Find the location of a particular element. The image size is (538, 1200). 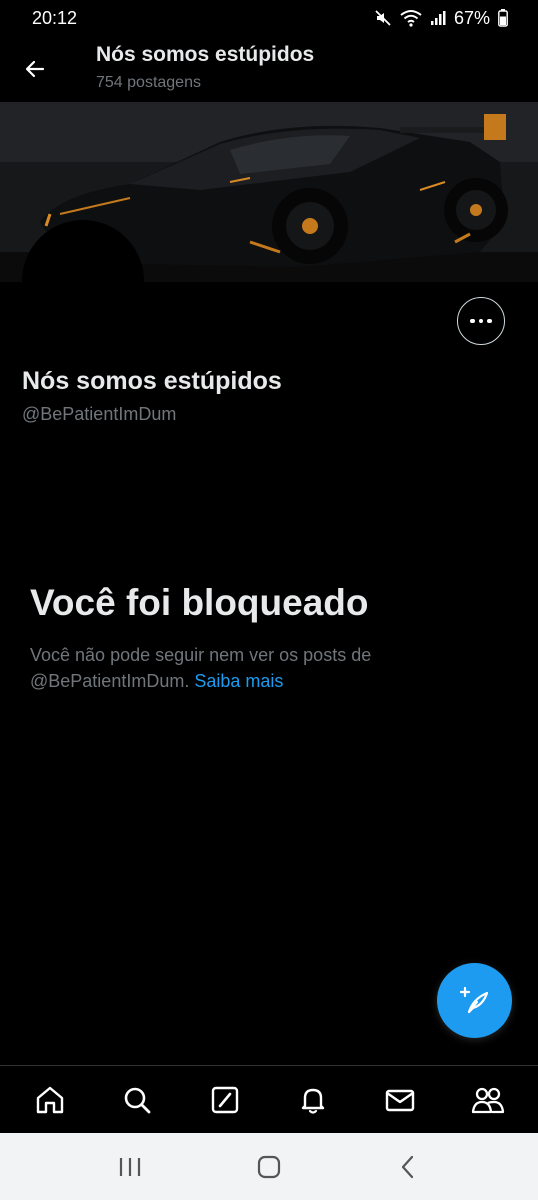

home-circle-icon is located at coordinates (269, 1166).